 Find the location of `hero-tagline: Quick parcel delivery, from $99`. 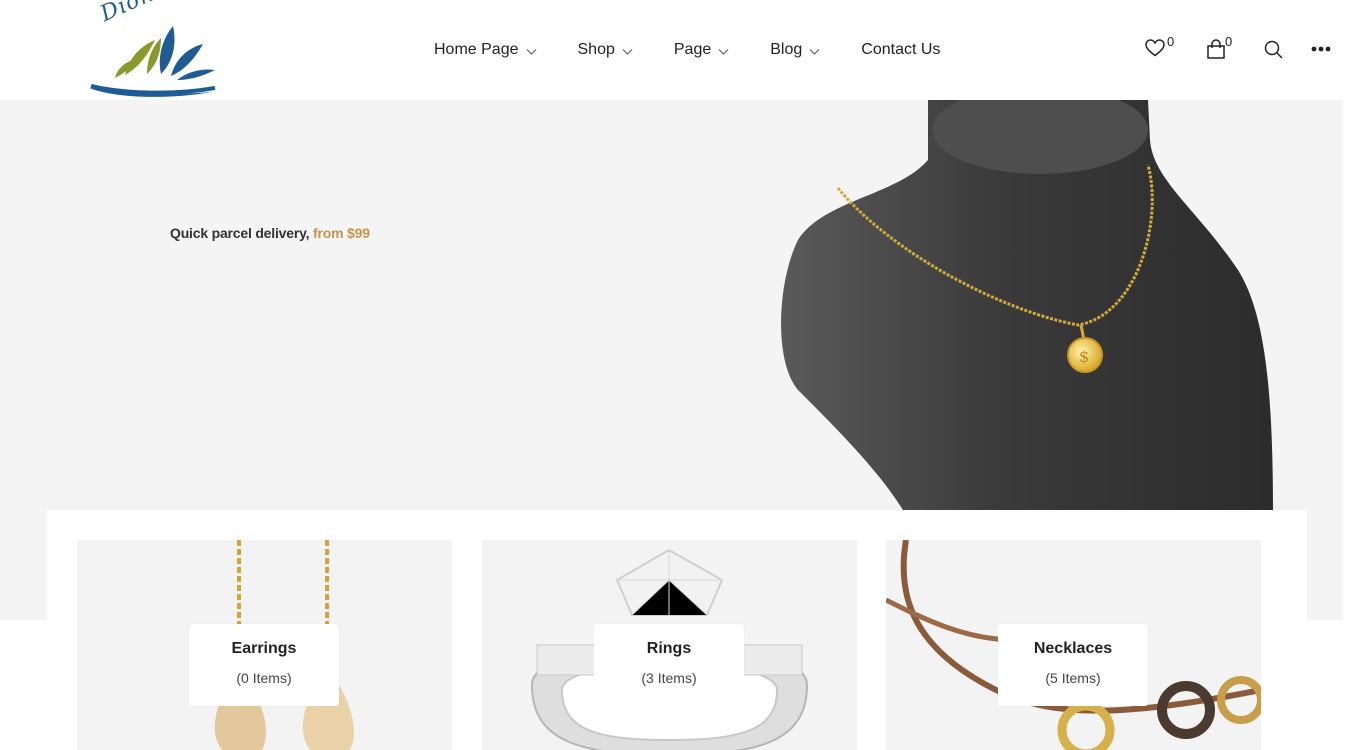

hero-tagline: Quick parcel delivery, from $99 is located at coordinates (270, 233).